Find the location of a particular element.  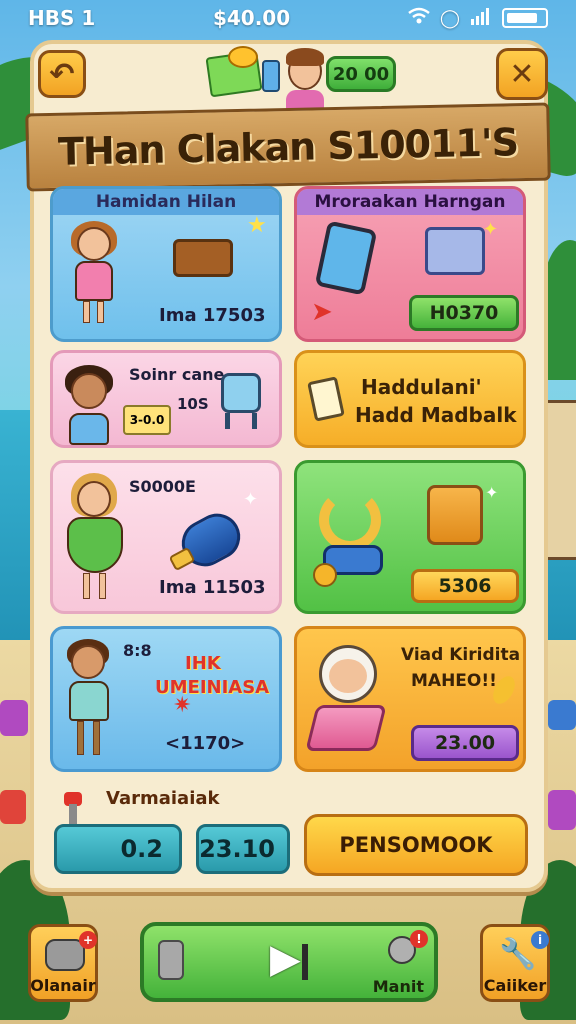

phone-icon is located at coordinates (271, 76).